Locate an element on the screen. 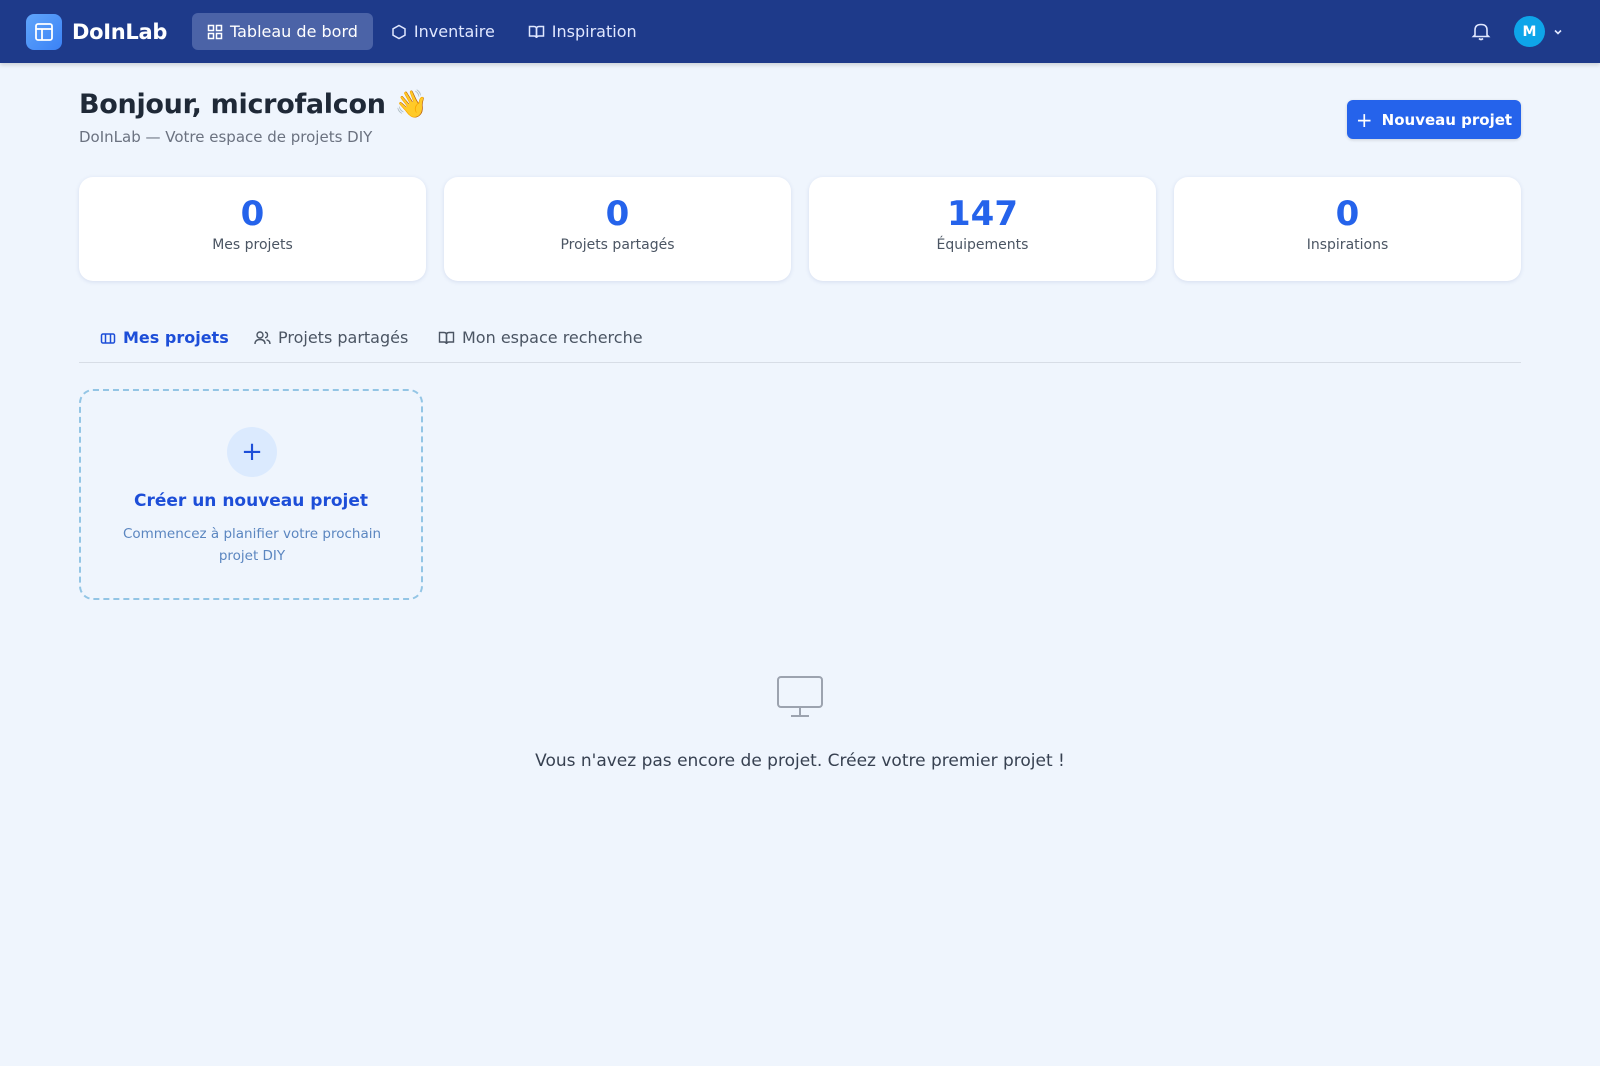 This screenshot has width=1600, height=1066. users-icon is located at coordinates (262, 337).